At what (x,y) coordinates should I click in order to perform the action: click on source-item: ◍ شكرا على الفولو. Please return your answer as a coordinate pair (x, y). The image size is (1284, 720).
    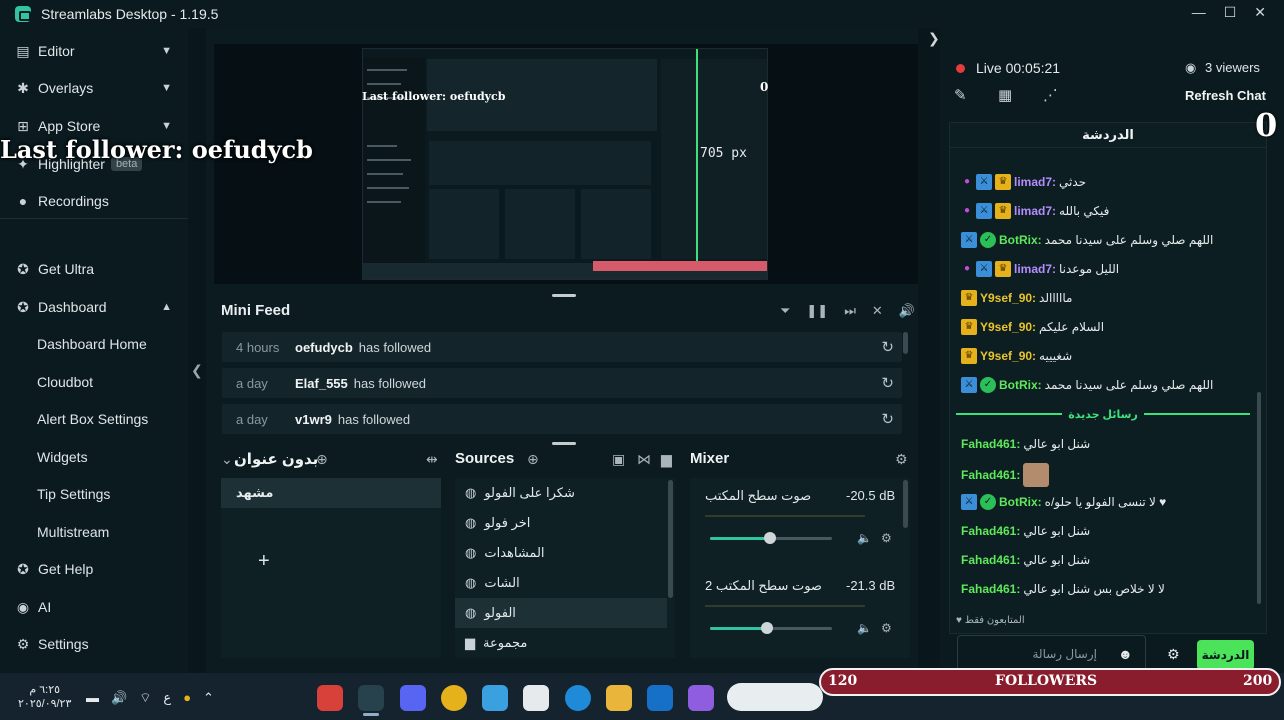
    Looking at the image, I should click on (561, 493).